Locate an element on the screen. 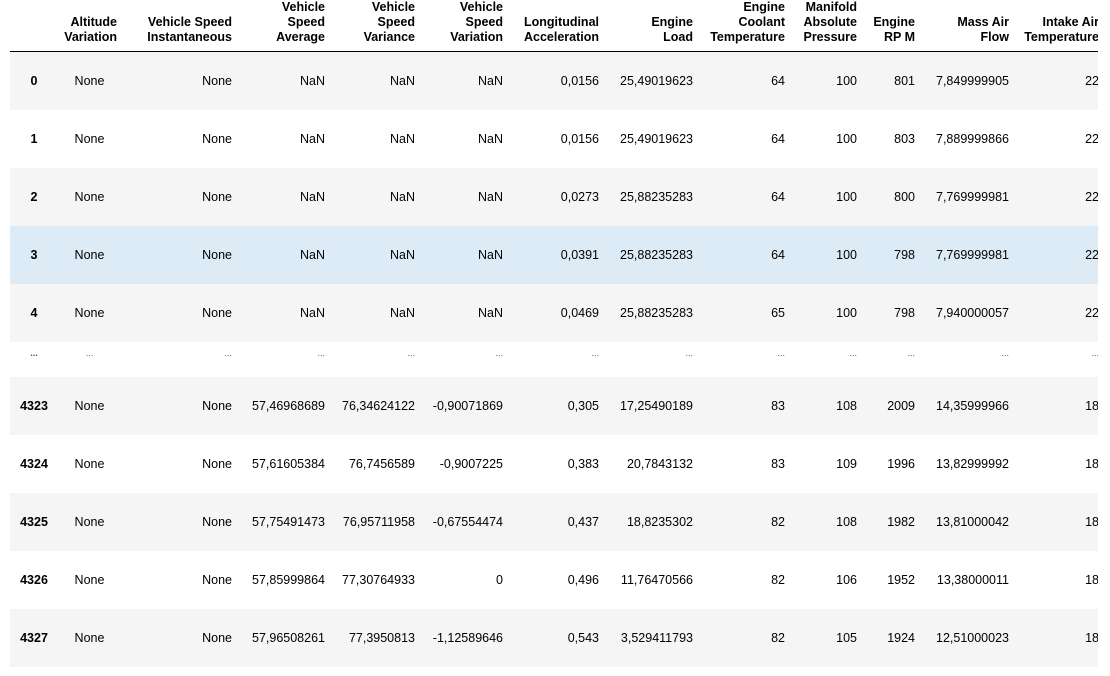 The height and width of the screenshot is (676, 1110). column-header-alt_var: Altitude Variation is located at coordinates (89, 26).